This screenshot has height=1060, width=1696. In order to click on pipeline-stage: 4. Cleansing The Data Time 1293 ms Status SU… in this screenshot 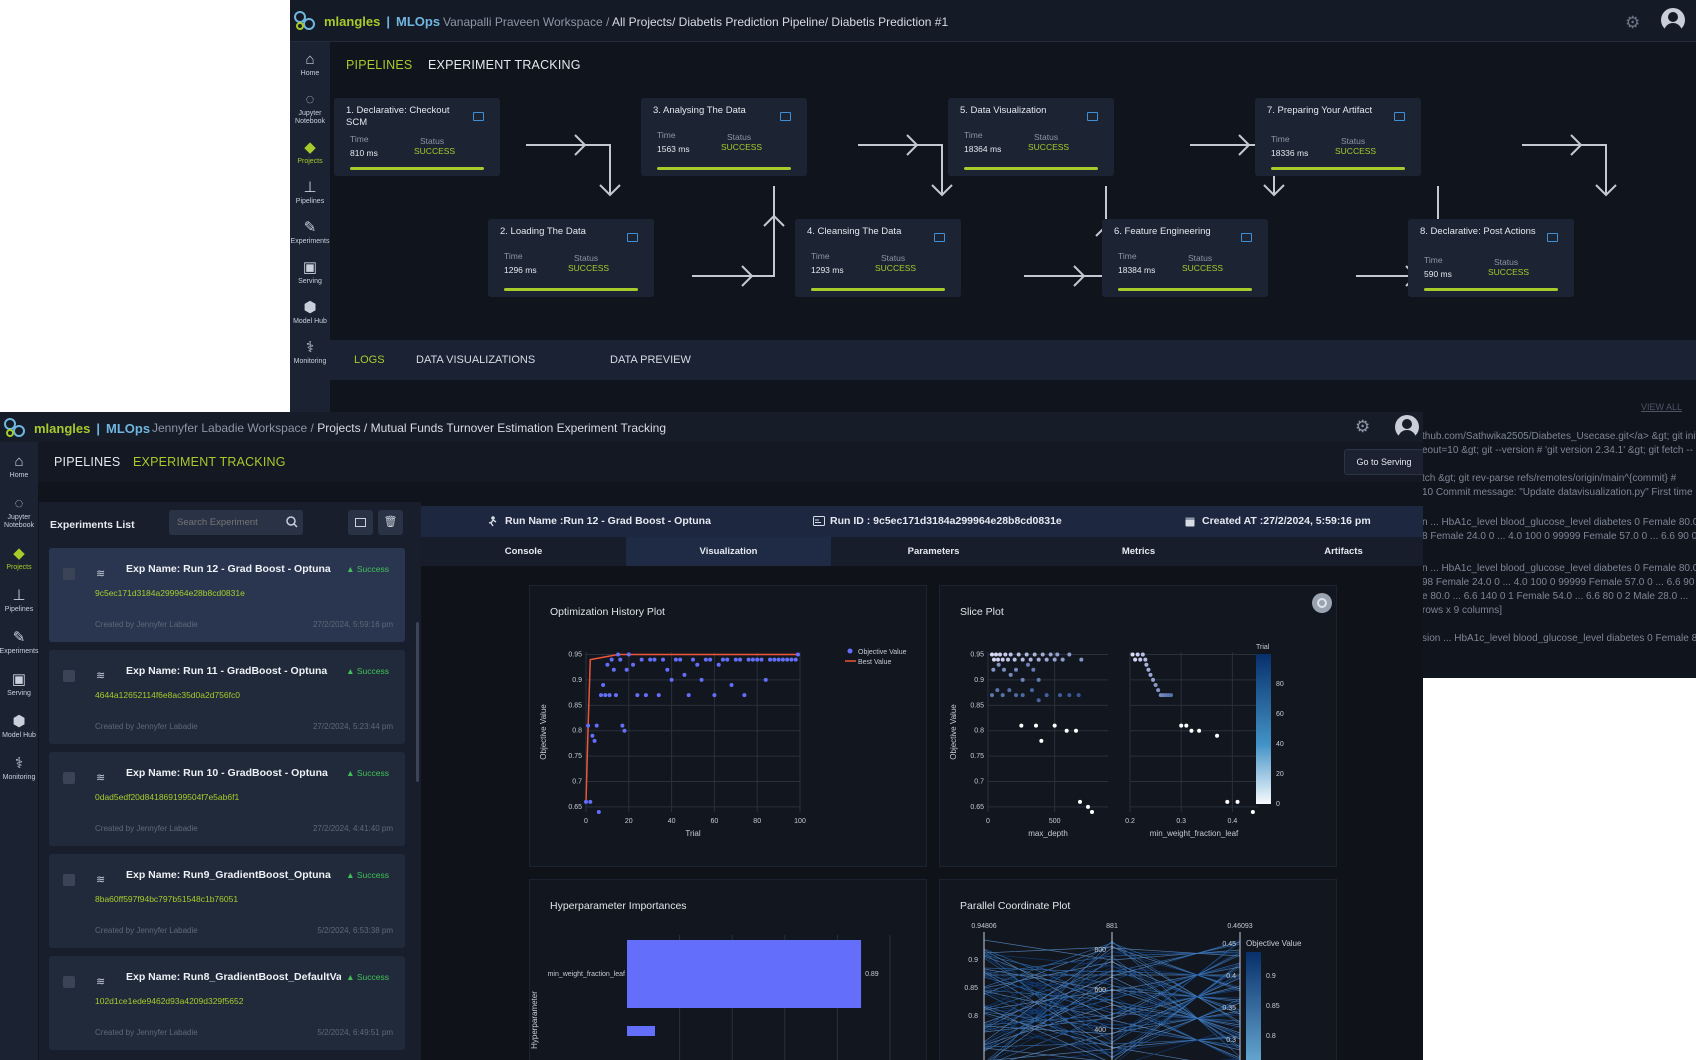, I will do `click(878, 258)`.